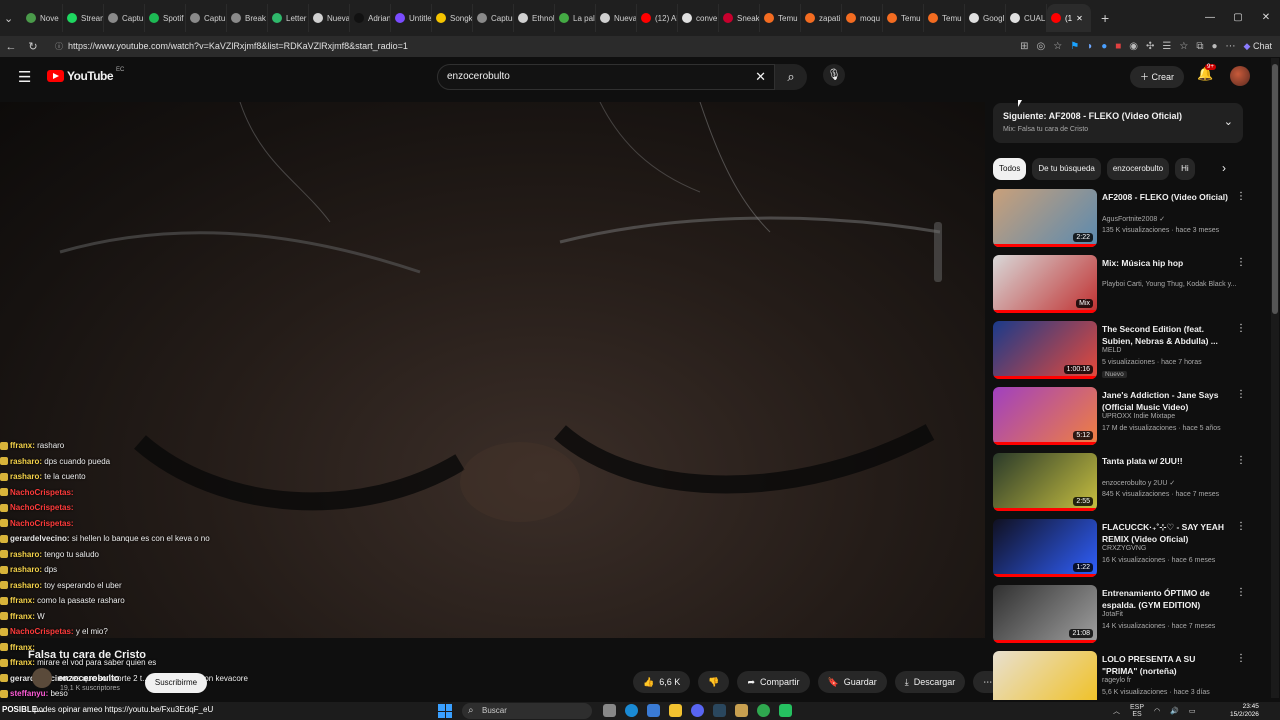 Image resolution: width=1280 pixels, height=720 pixels. I want to click on discord-icon, so click(697, 710).